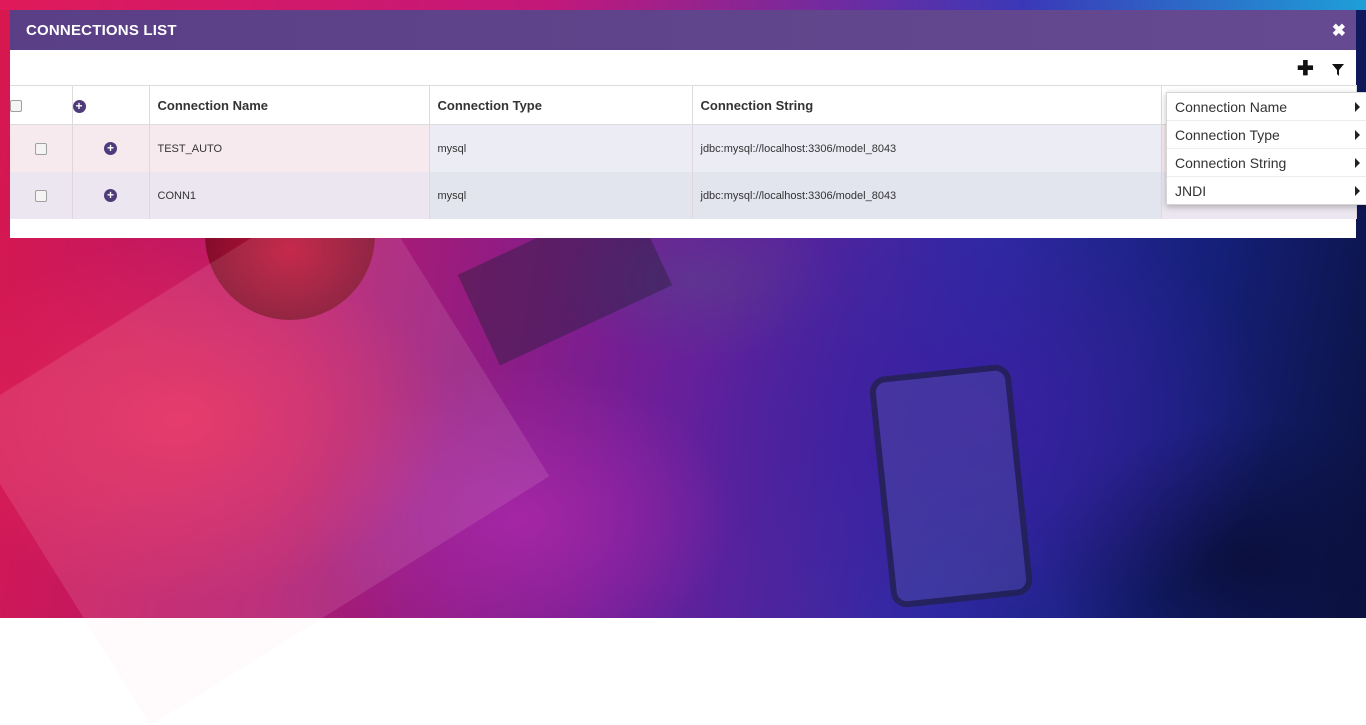 This screenshot has width=1366, height=725. What do you see at coordinates (41, 105) in the screenshot?
I see `select-all-header` at bounding box center [41, 105].